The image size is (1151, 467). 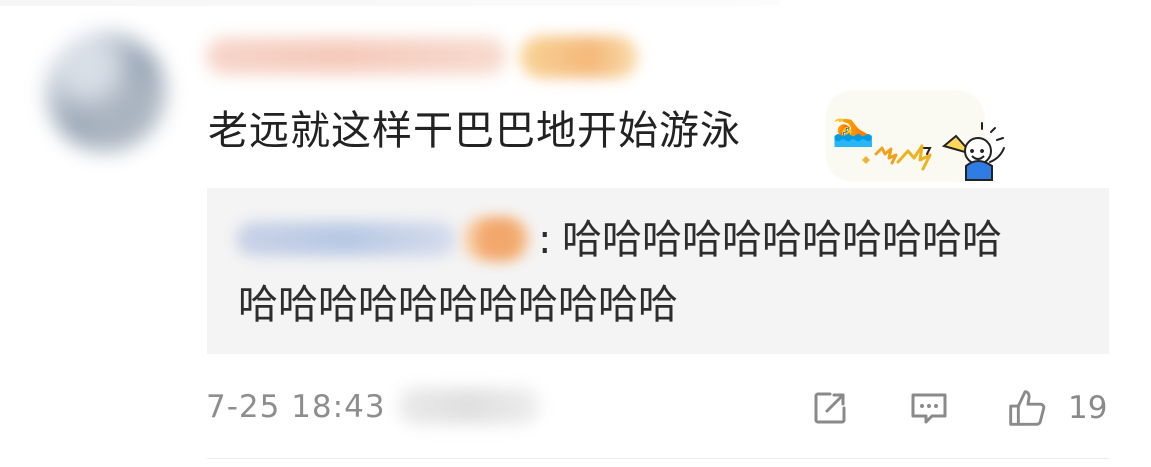 I want to click on username-obscured, so click(x=356, y=56).